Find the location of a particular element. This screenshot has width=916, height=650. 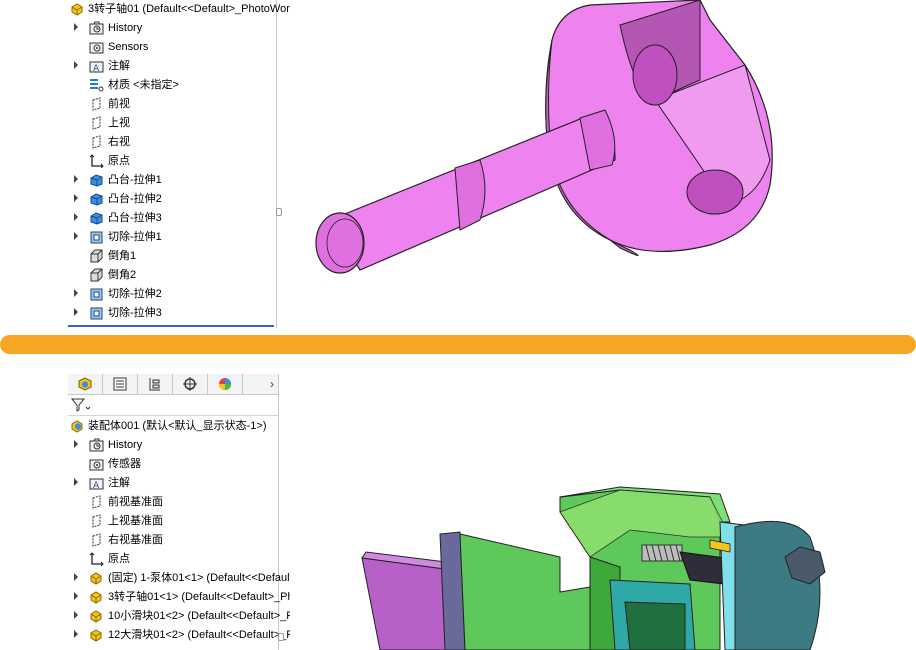

tree-item-label: 凸台-拉伸1 is located at coordinates (135, 180).